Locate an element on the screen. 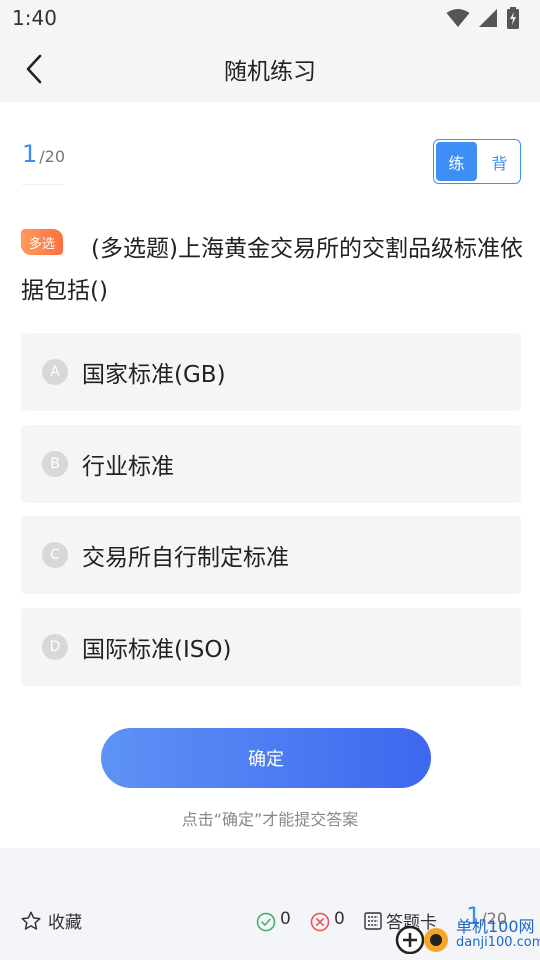 This screenshot has height=960, width=540. wrong-count-value: 0 is located at coordinates (339, 919).